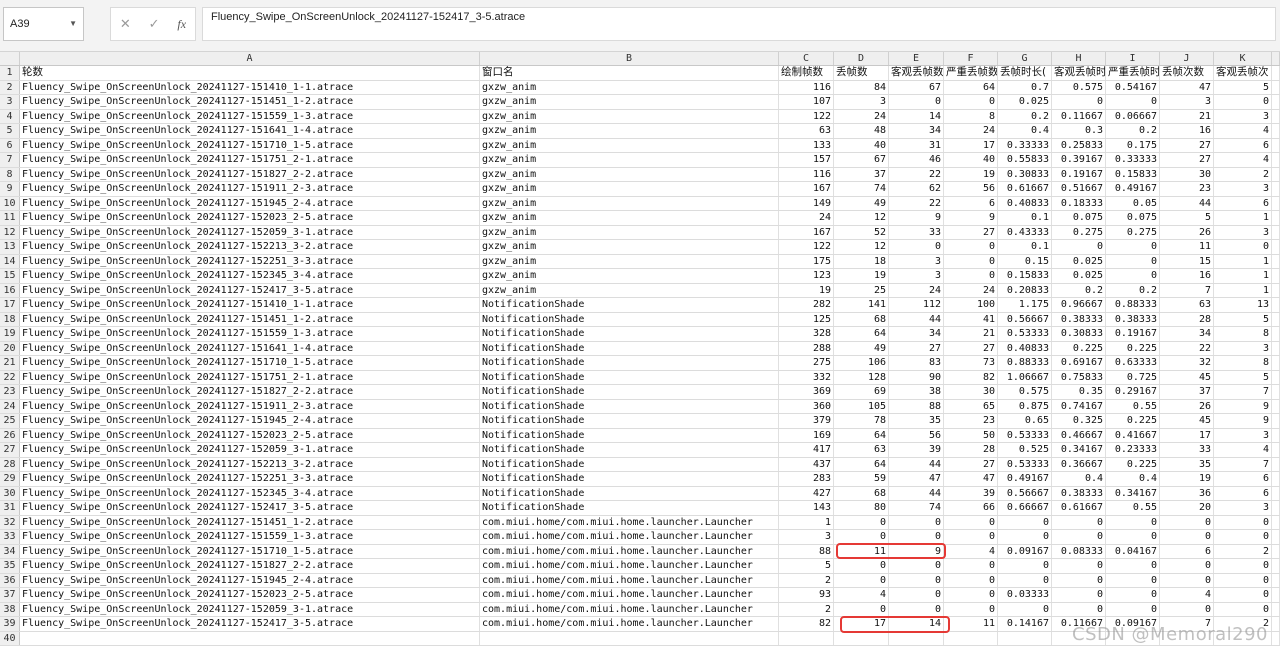 This screenshot has width=1280, height=649. What do you see at coordinates (861, 638) in the screenshot?
I see `cell-d` at bounding box center [861, 638].